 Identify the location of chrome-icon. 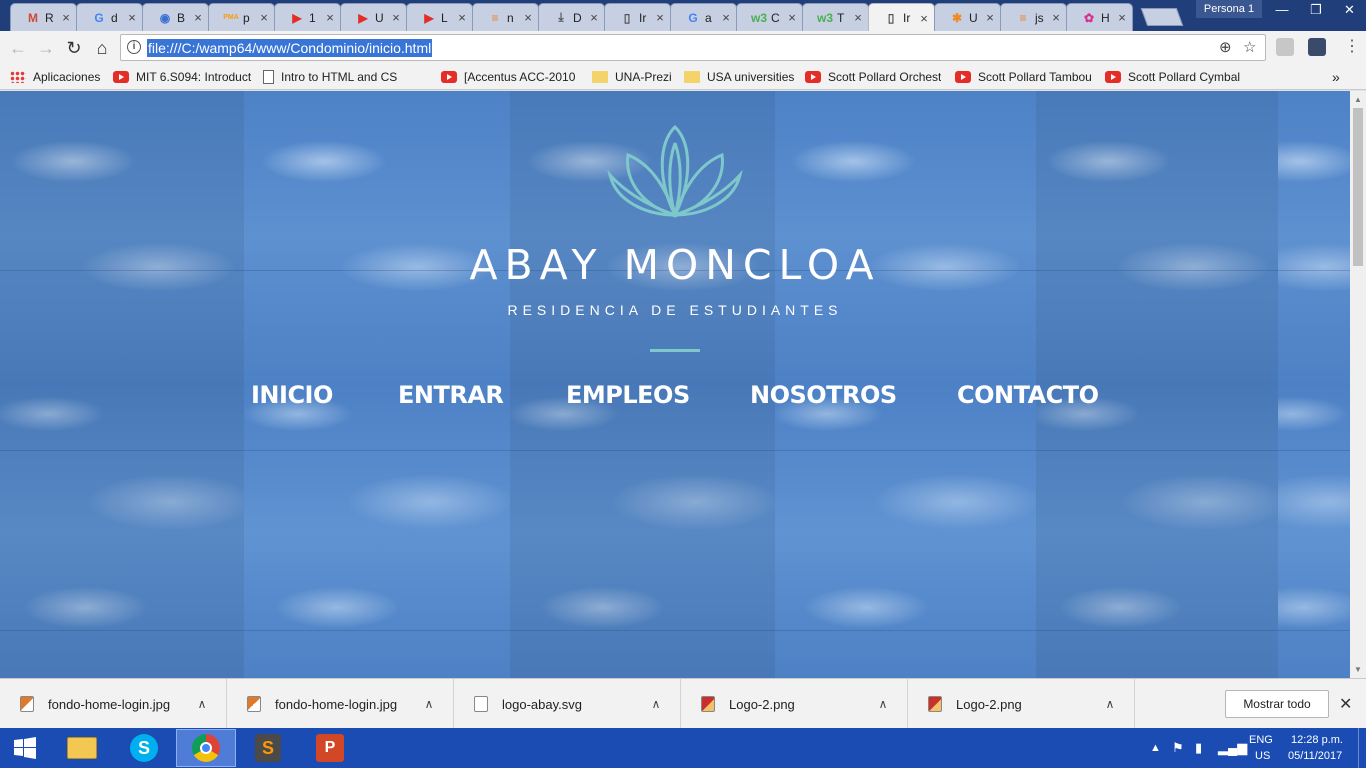
(206, 748).